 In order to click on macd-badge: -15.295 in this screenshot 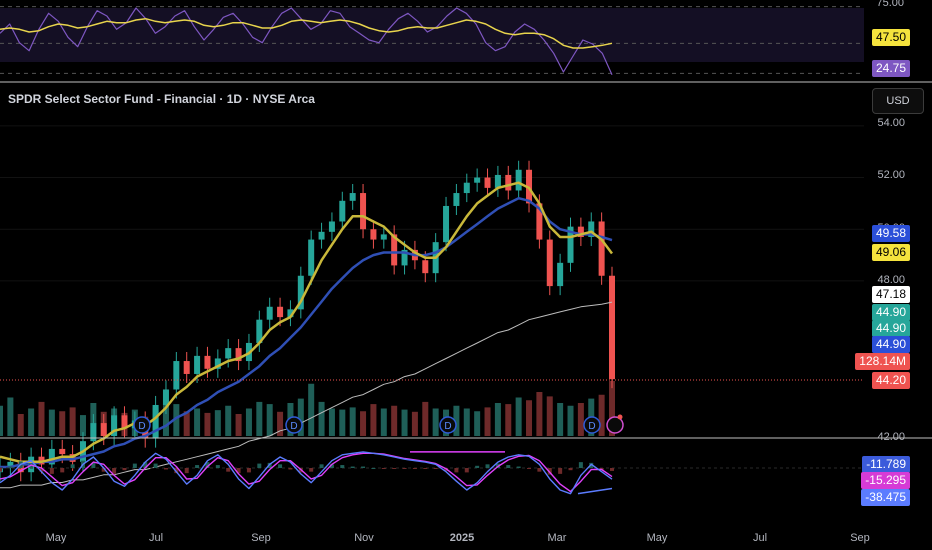, I will do `click(885, 480)`.